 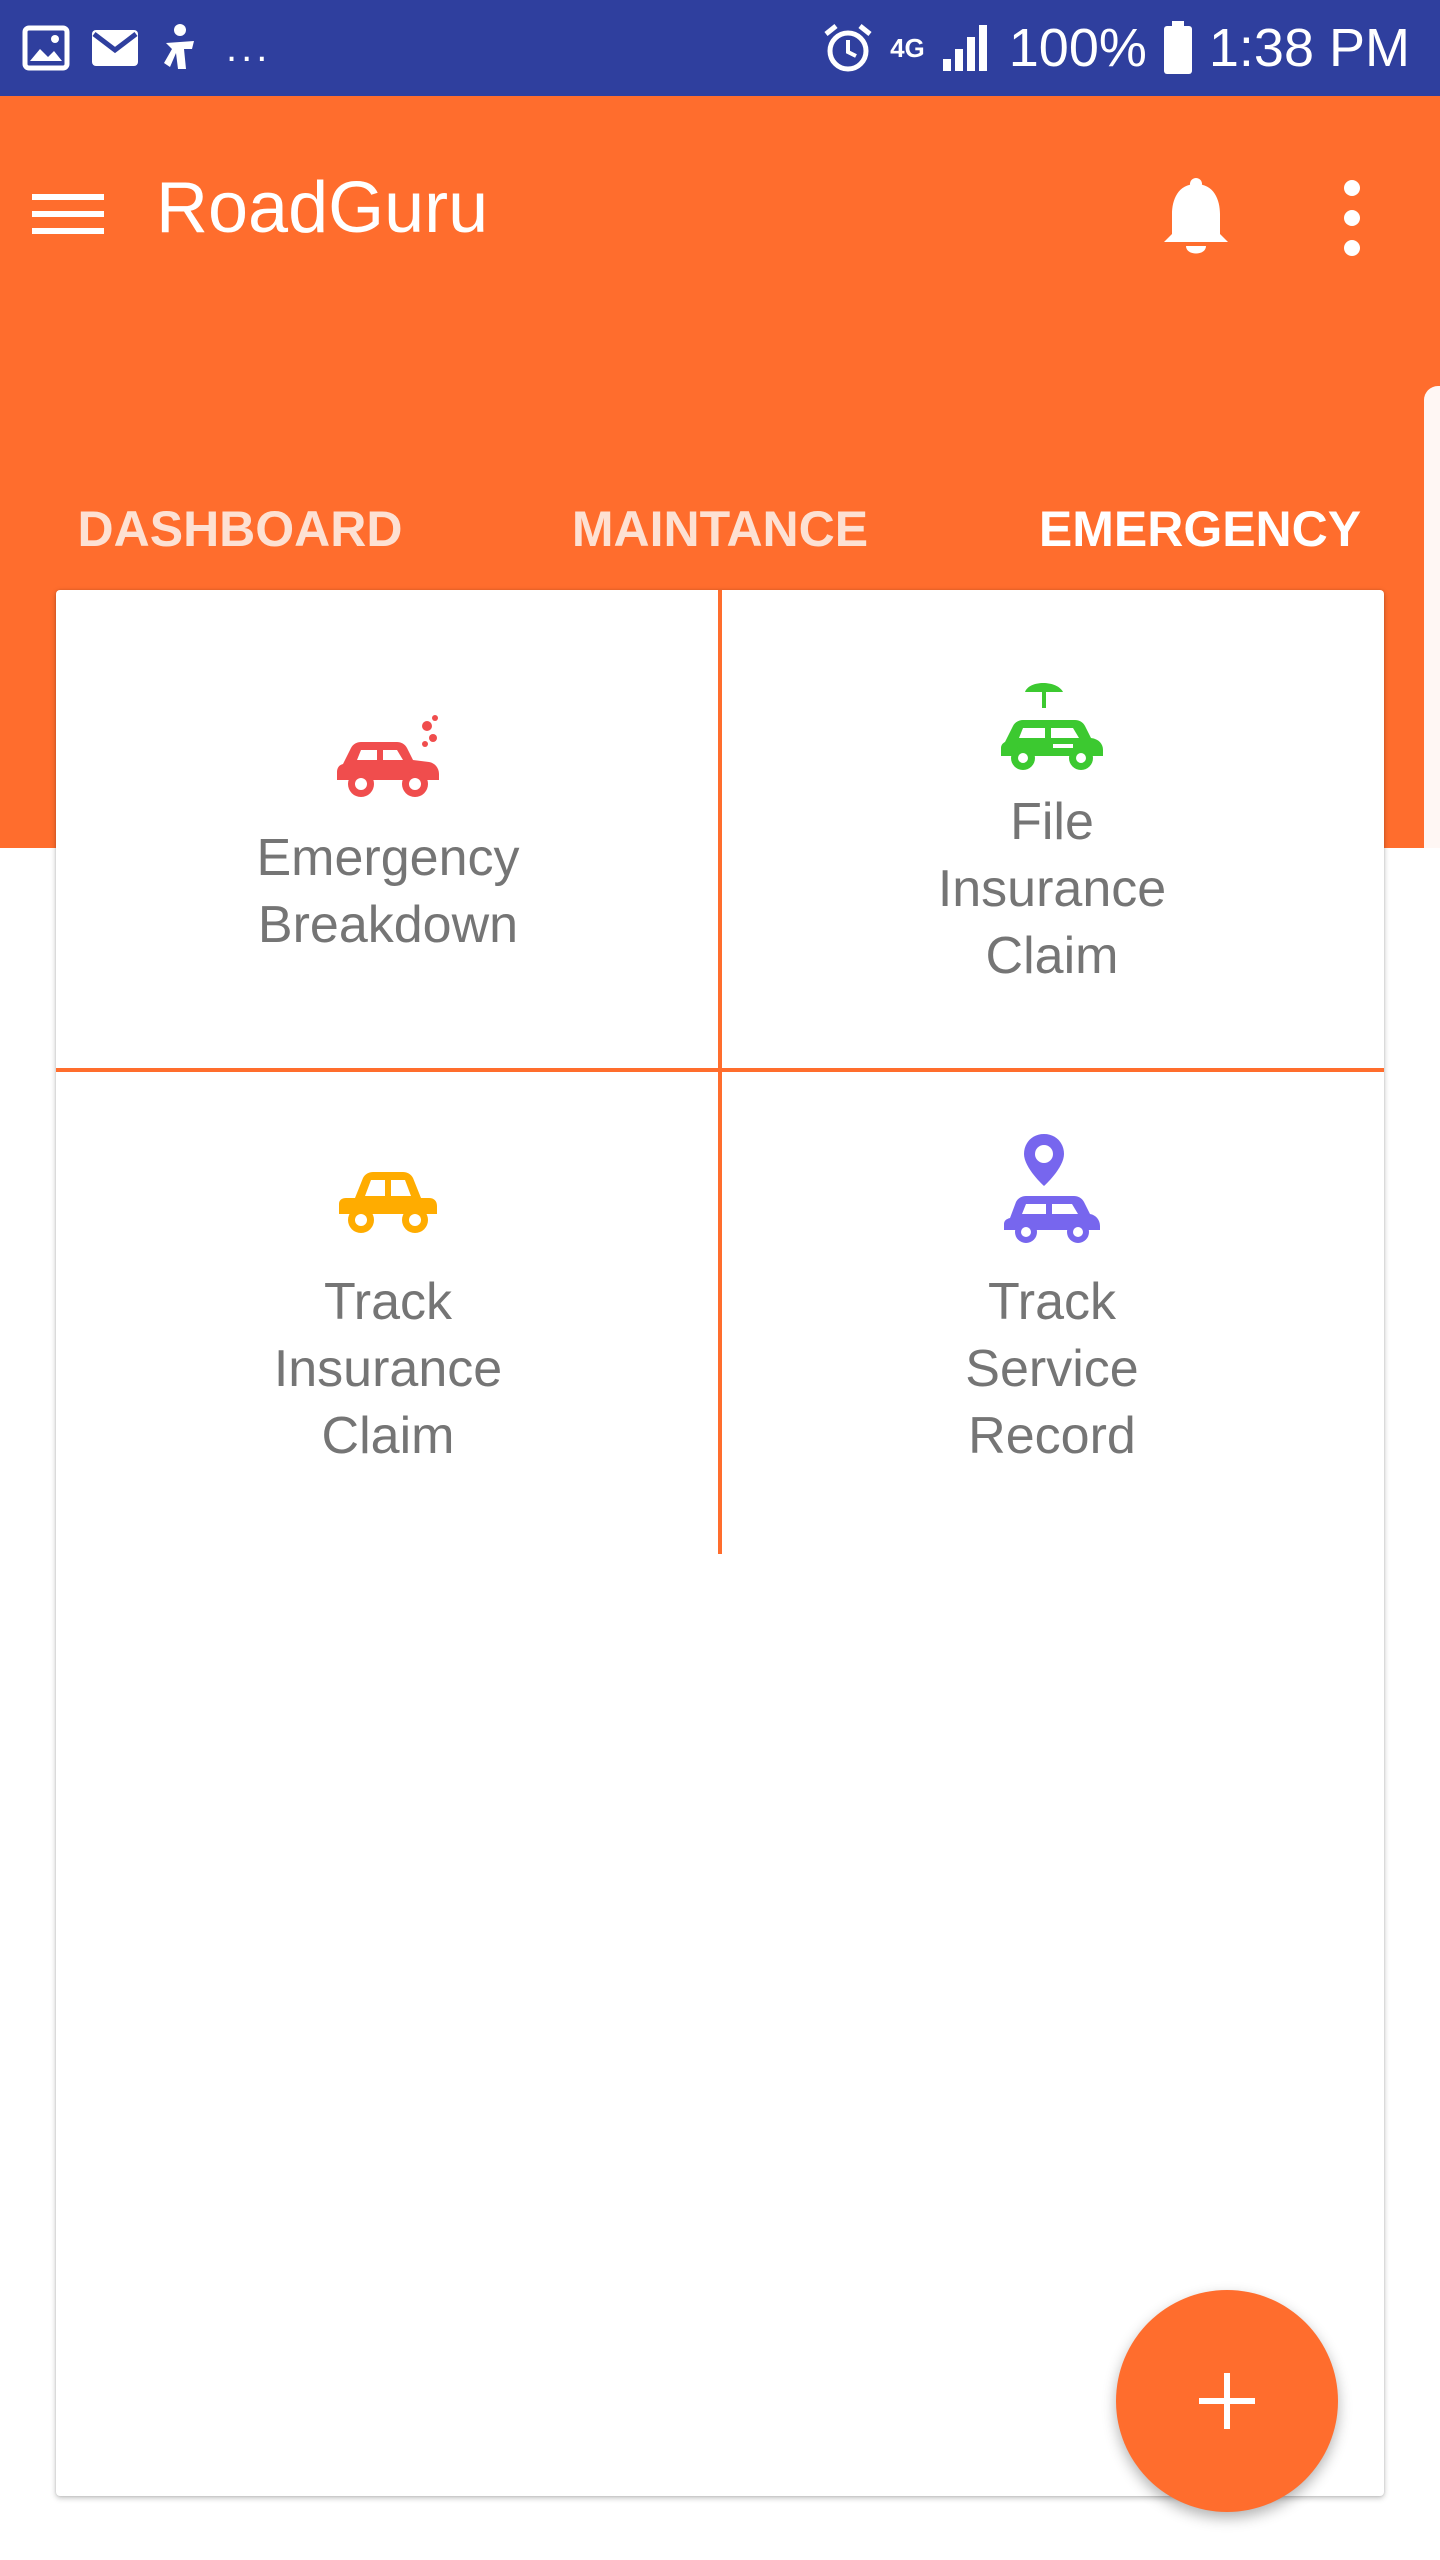 I want to click on bell-icon, so click(x=1196, y=216).